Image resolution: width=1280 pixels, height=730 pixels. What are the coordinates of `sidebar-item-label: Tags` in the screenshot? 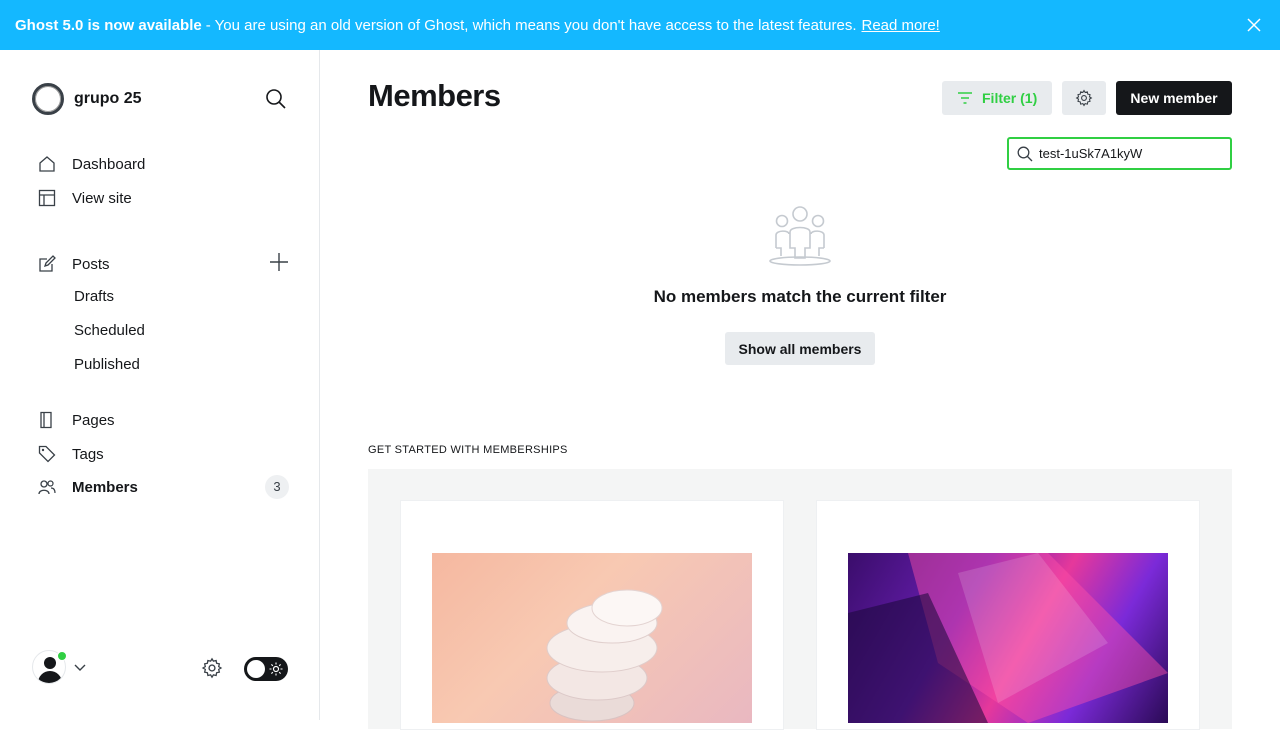 It's located at (88, 454).